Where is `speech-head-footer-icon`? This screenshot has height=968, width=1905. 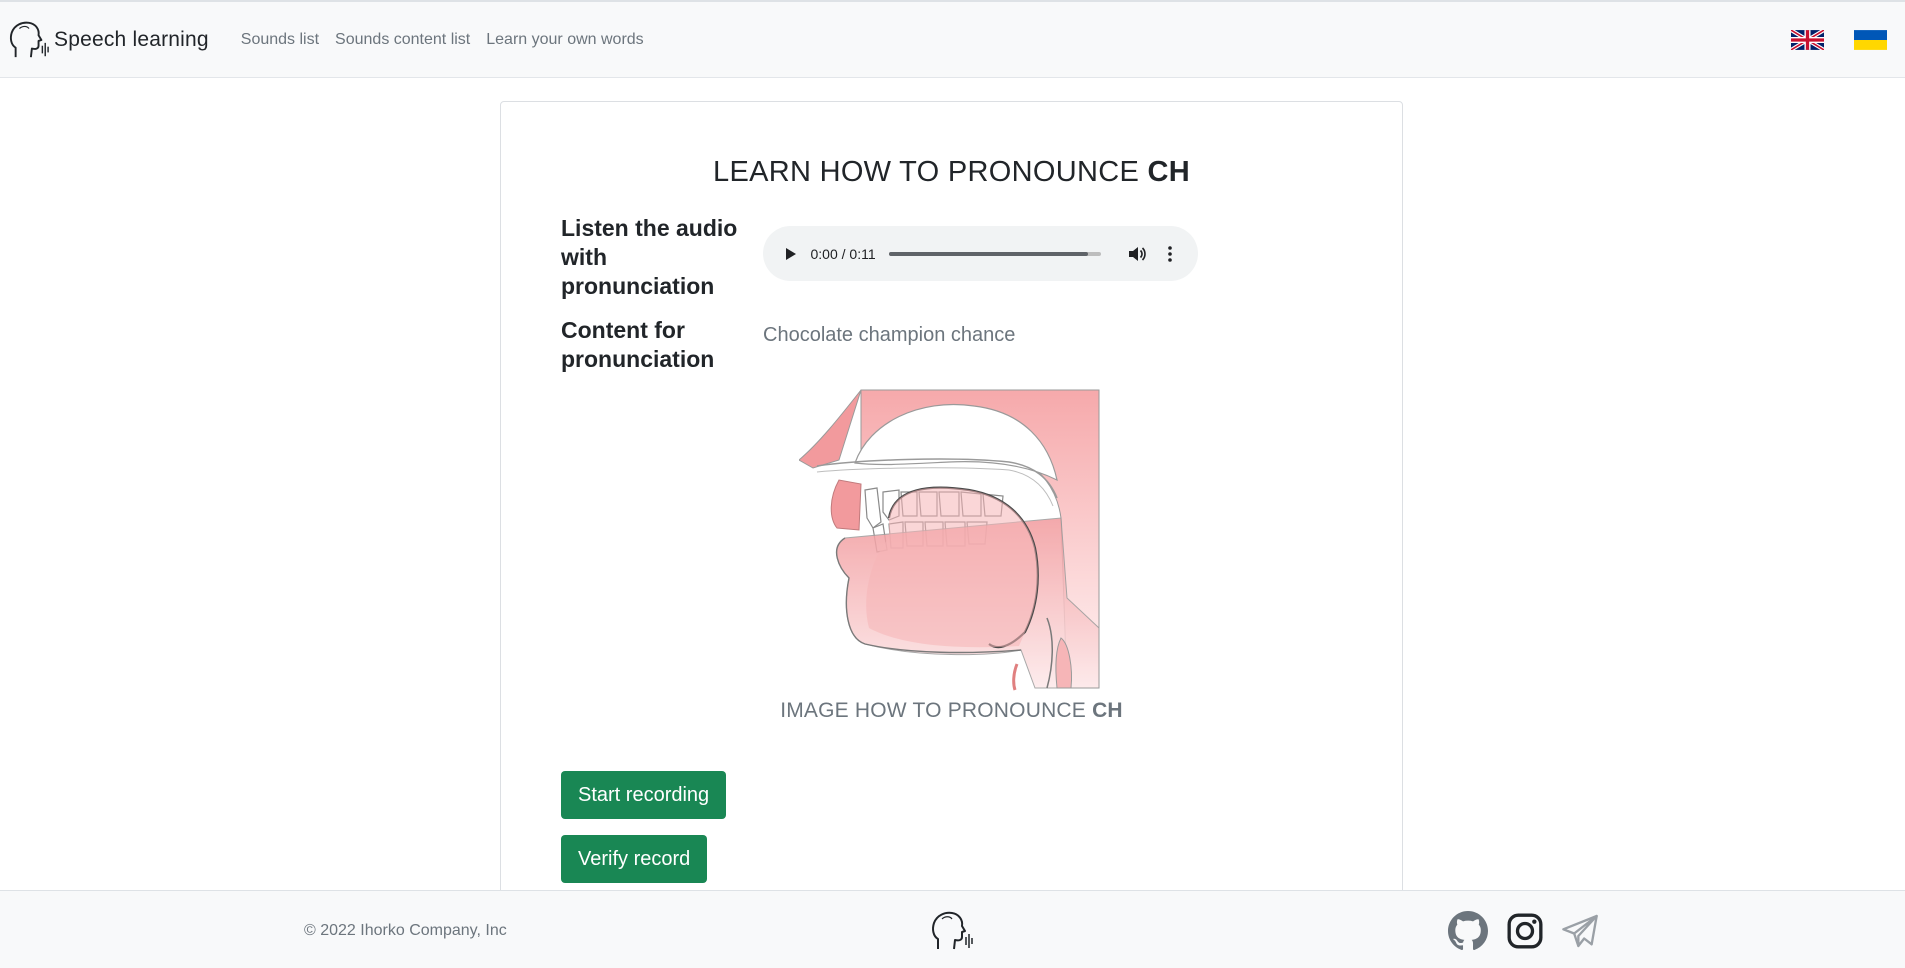
speech-head-footer-icon is located at coordinates (952, 931).